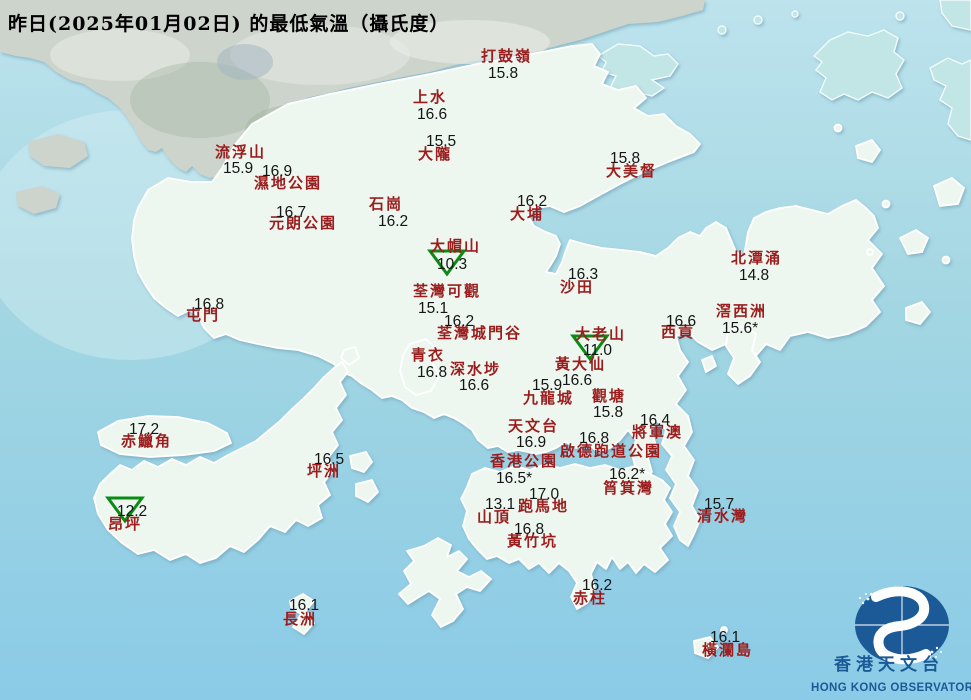 This screenshot has height=700, width=971. What do you see at coordinates (655, 420) in the screenshot?
I see `station-value: 16.4` at bounding box center [655, 420].